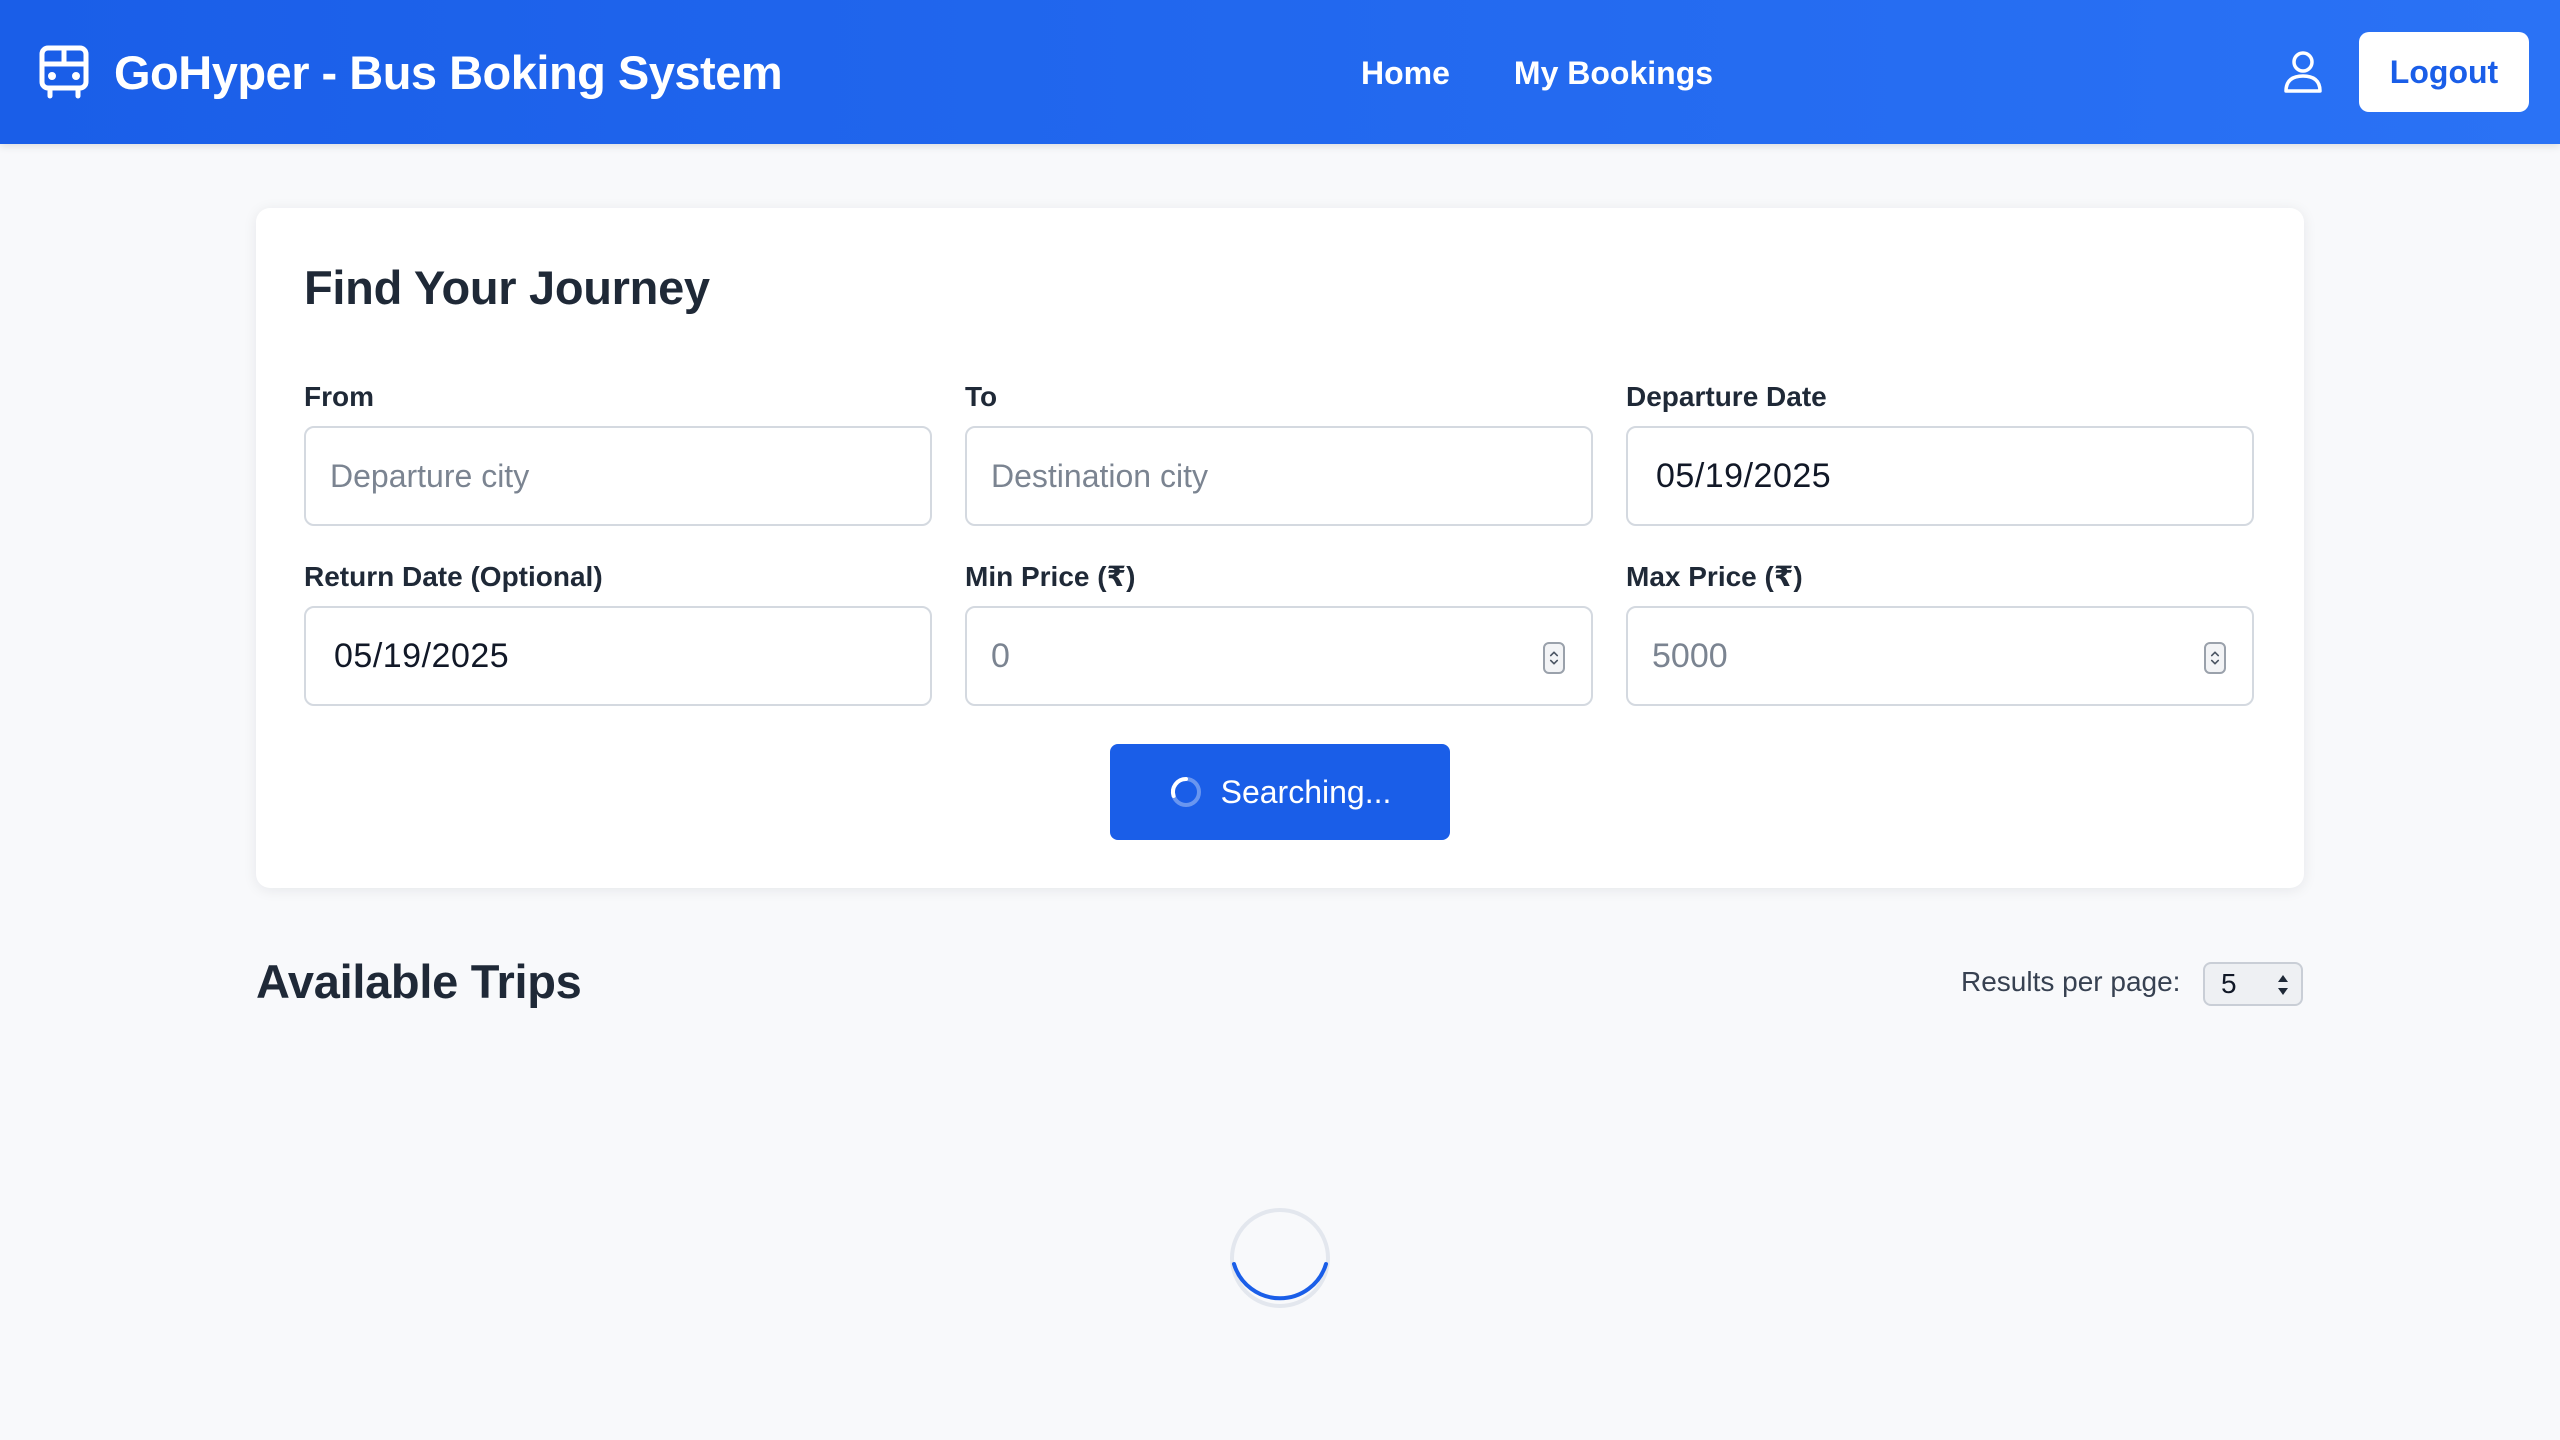 This screenshot has height=1440, width=2560. Describe the element at coordinates (1613, 73) in the screenshot. I see `nav-my-bookings-link: My Bookings` at that location.